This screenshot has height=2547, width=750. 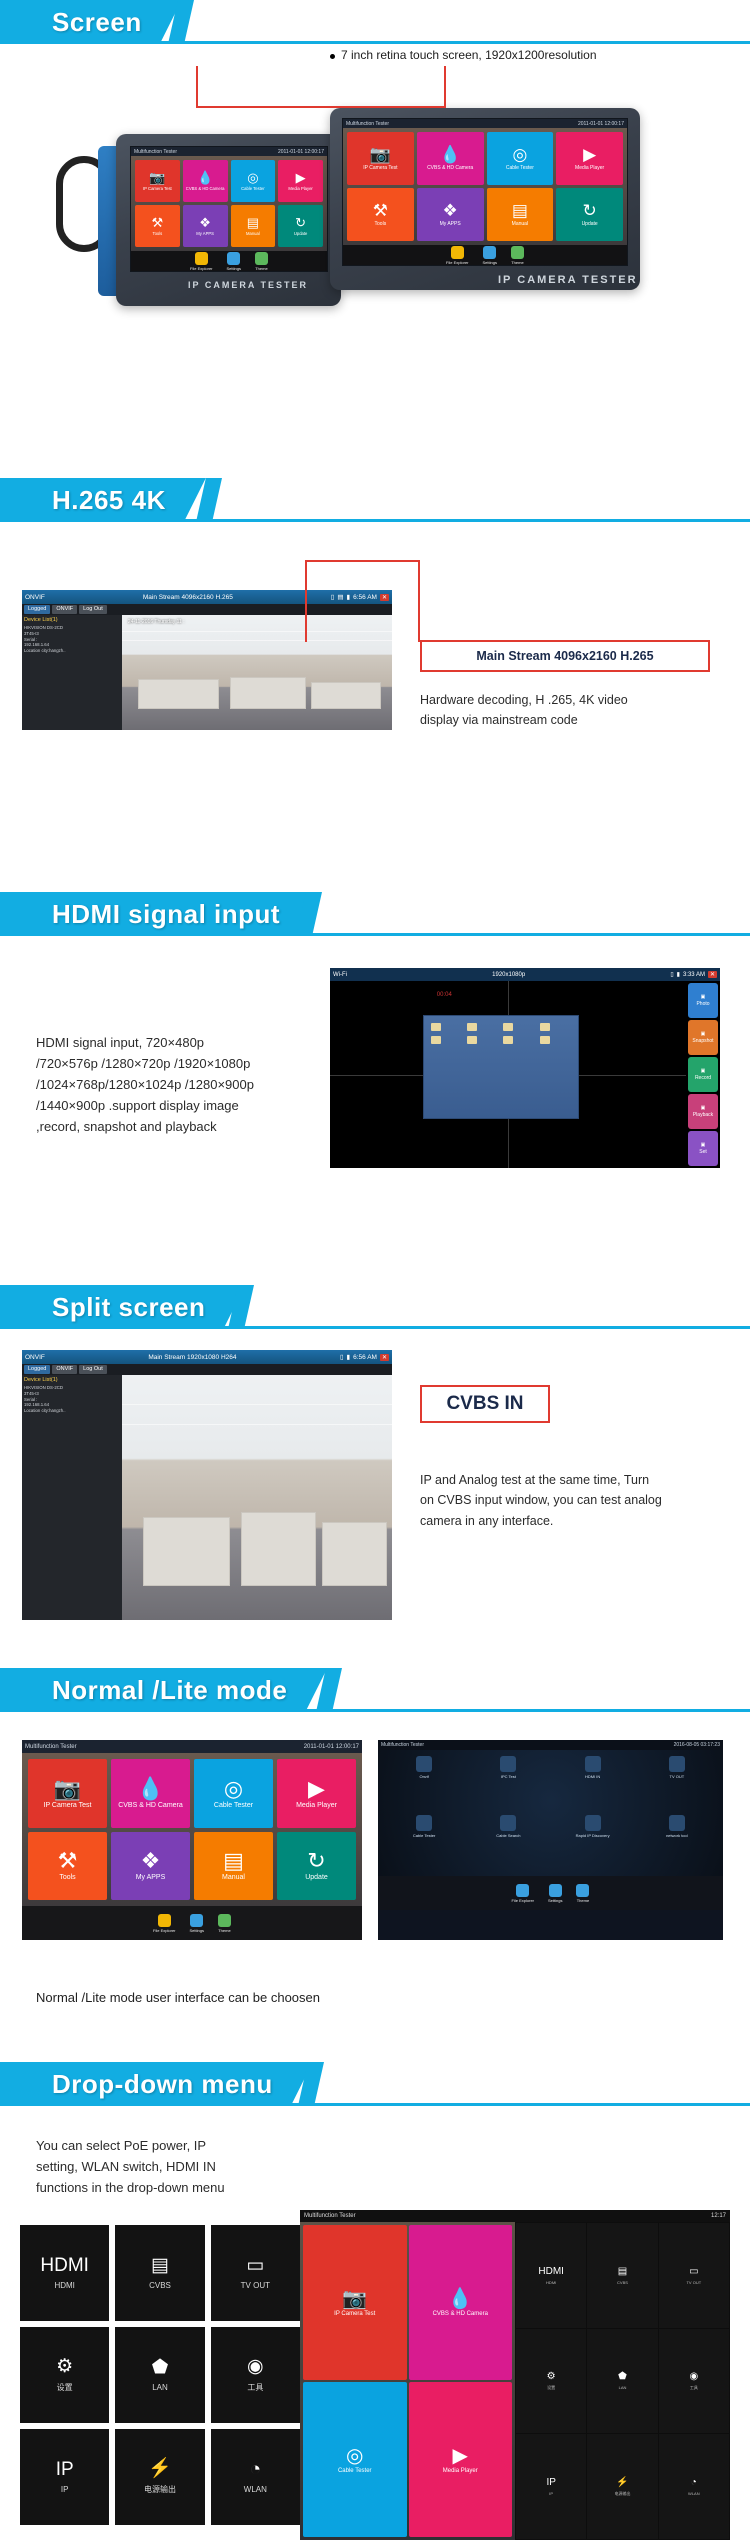 I want to click on hdmi-side-button: ▣ Playback, so click(x=703, y=1111).